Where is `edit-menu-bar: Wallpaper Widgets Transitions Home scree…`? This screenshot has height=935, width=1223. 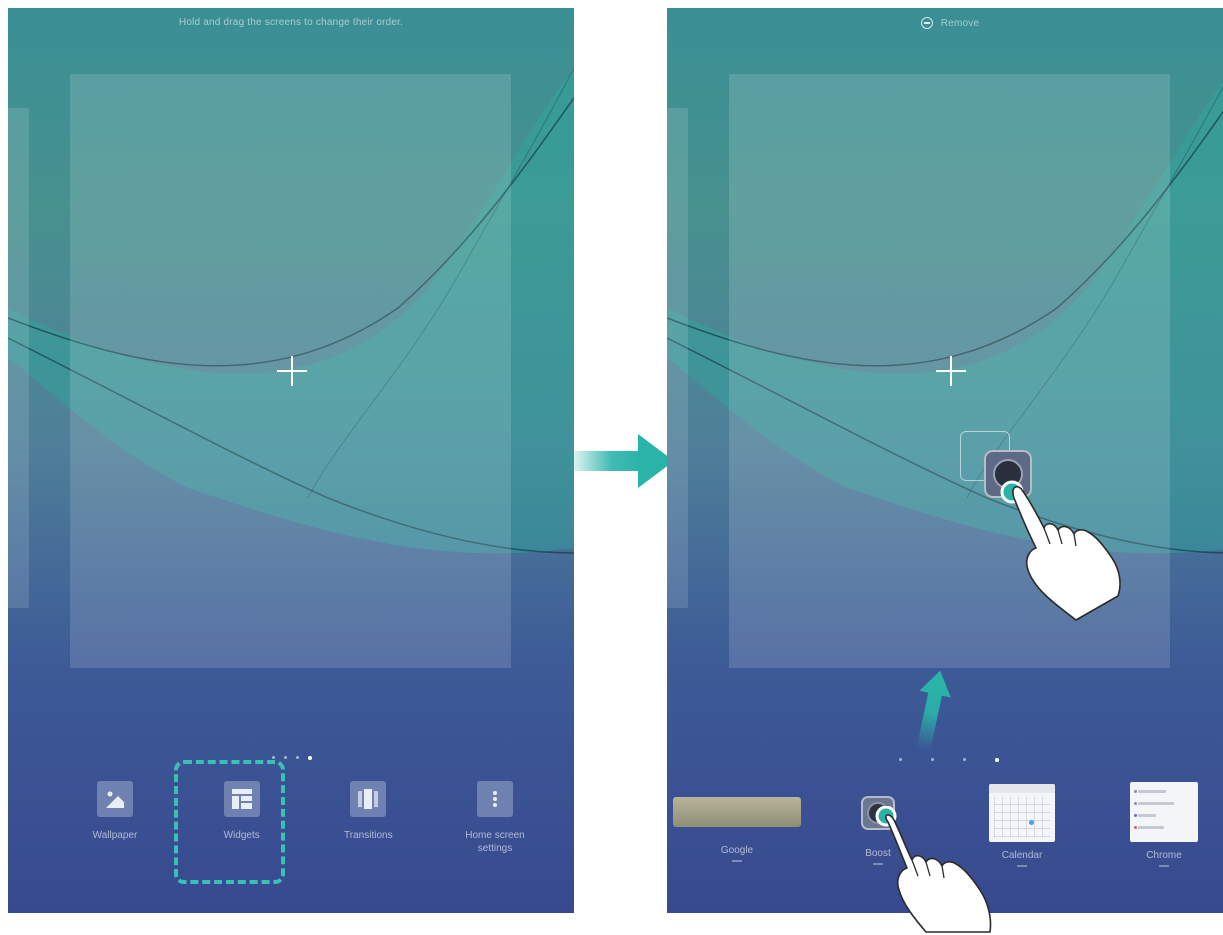 edit-menu-bar: Wallpaper Widgets Transitions Home scree… is located at coordinates (305, 818).